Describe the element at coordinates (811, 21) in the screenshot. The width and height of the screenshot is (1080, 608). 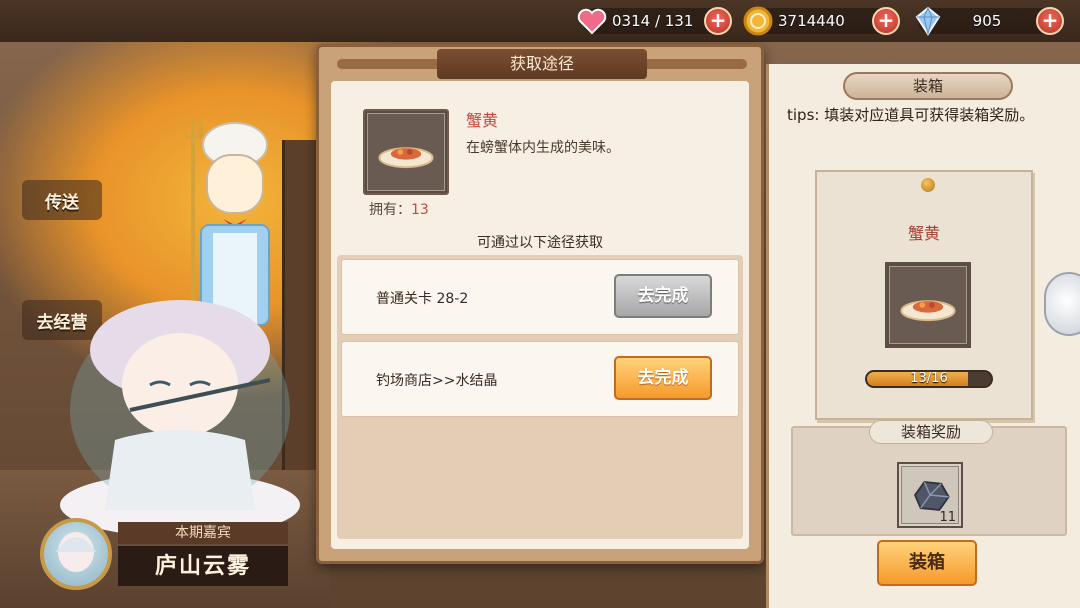
I see `gold-value: 3714440` at that location.